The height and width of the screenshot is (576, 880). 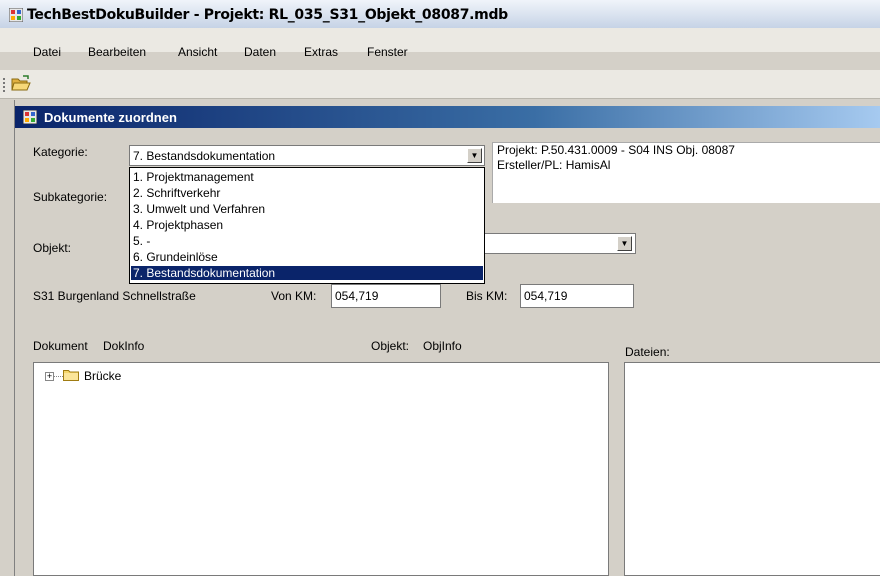 I want to click on open-folder-icon, so click(x=21, y=84).